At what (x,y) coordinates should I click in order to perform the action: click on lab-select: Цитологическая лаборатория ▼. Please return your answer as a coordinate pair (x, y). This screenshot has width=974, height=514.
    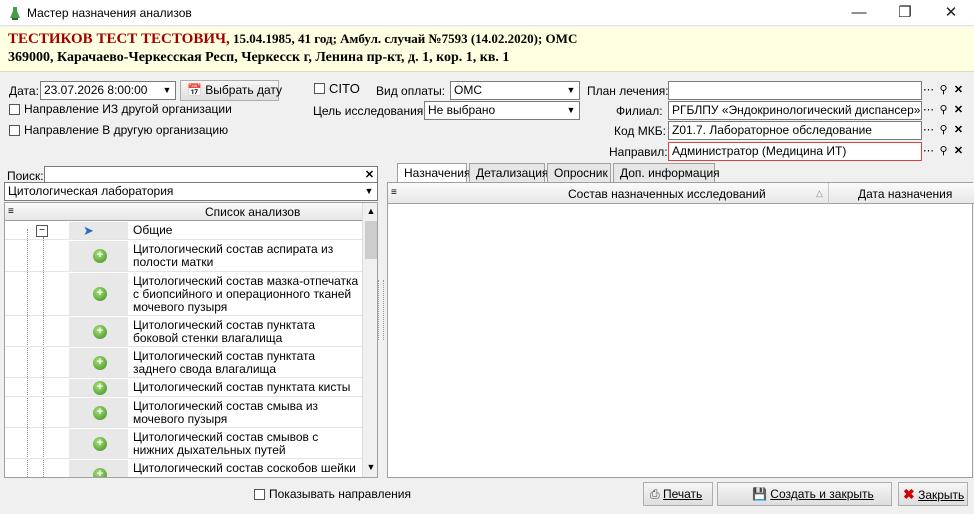
    Looking at the image, I should click on (191, 191).